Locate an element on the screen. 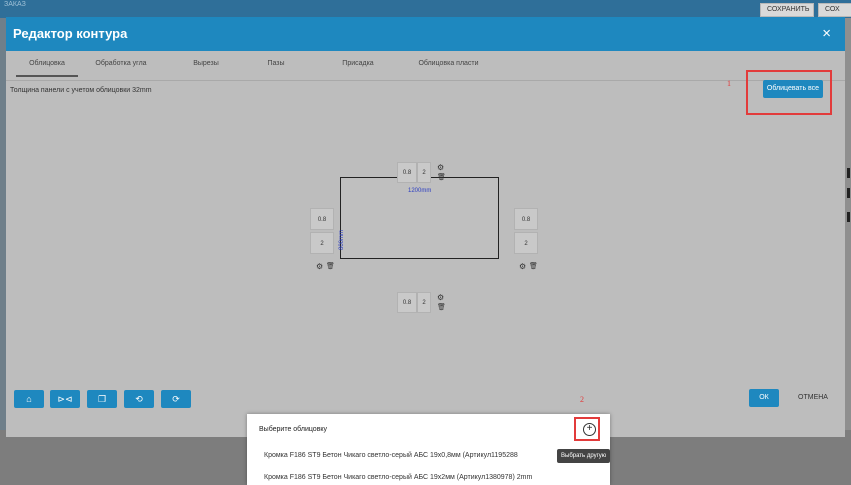 Image resolution: width=851 pixels, height=485 pixels. edge-top-layers: 2 is located at coordinates (424, 172).